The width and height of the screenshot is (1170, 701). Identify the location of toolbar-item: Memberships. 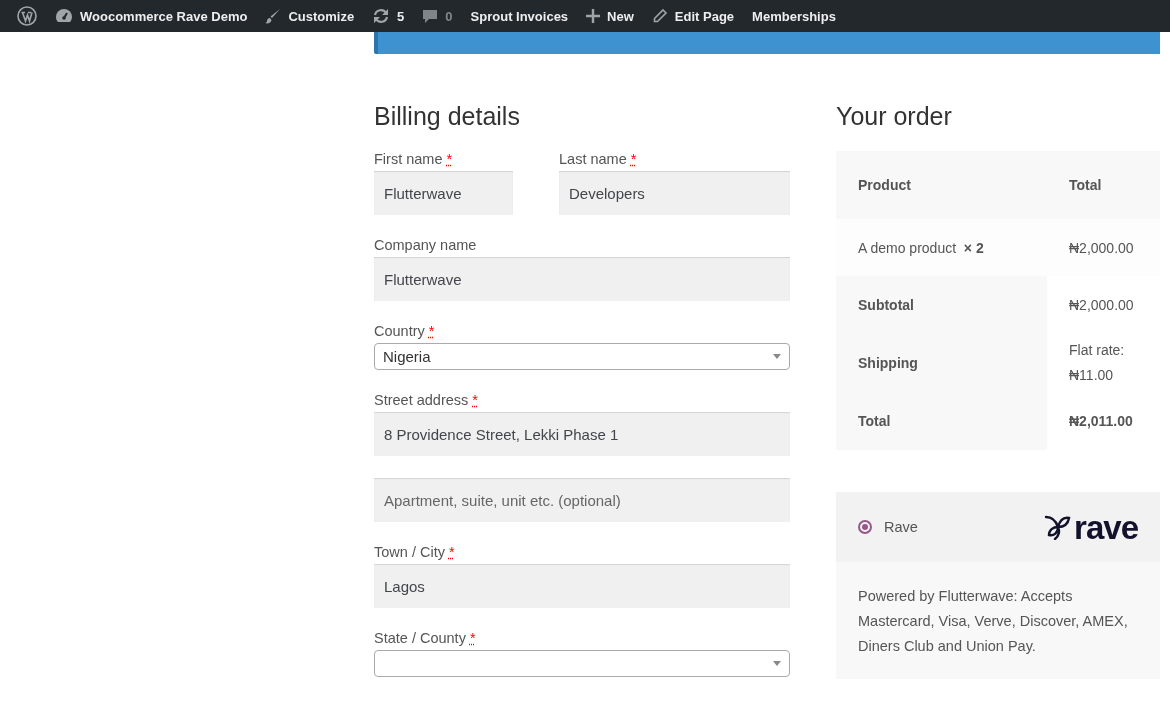
(794, 16).